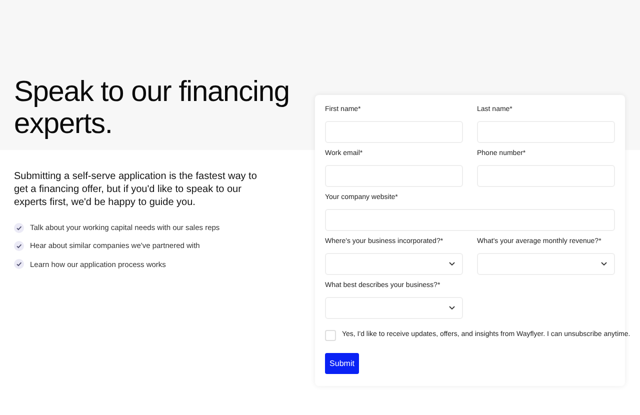 This screenshot has height=415, width=640. What do you see at coordinates (342, 363) in the screenshot?
I see `submit-button: Submit` at bounding box center [342, 363].